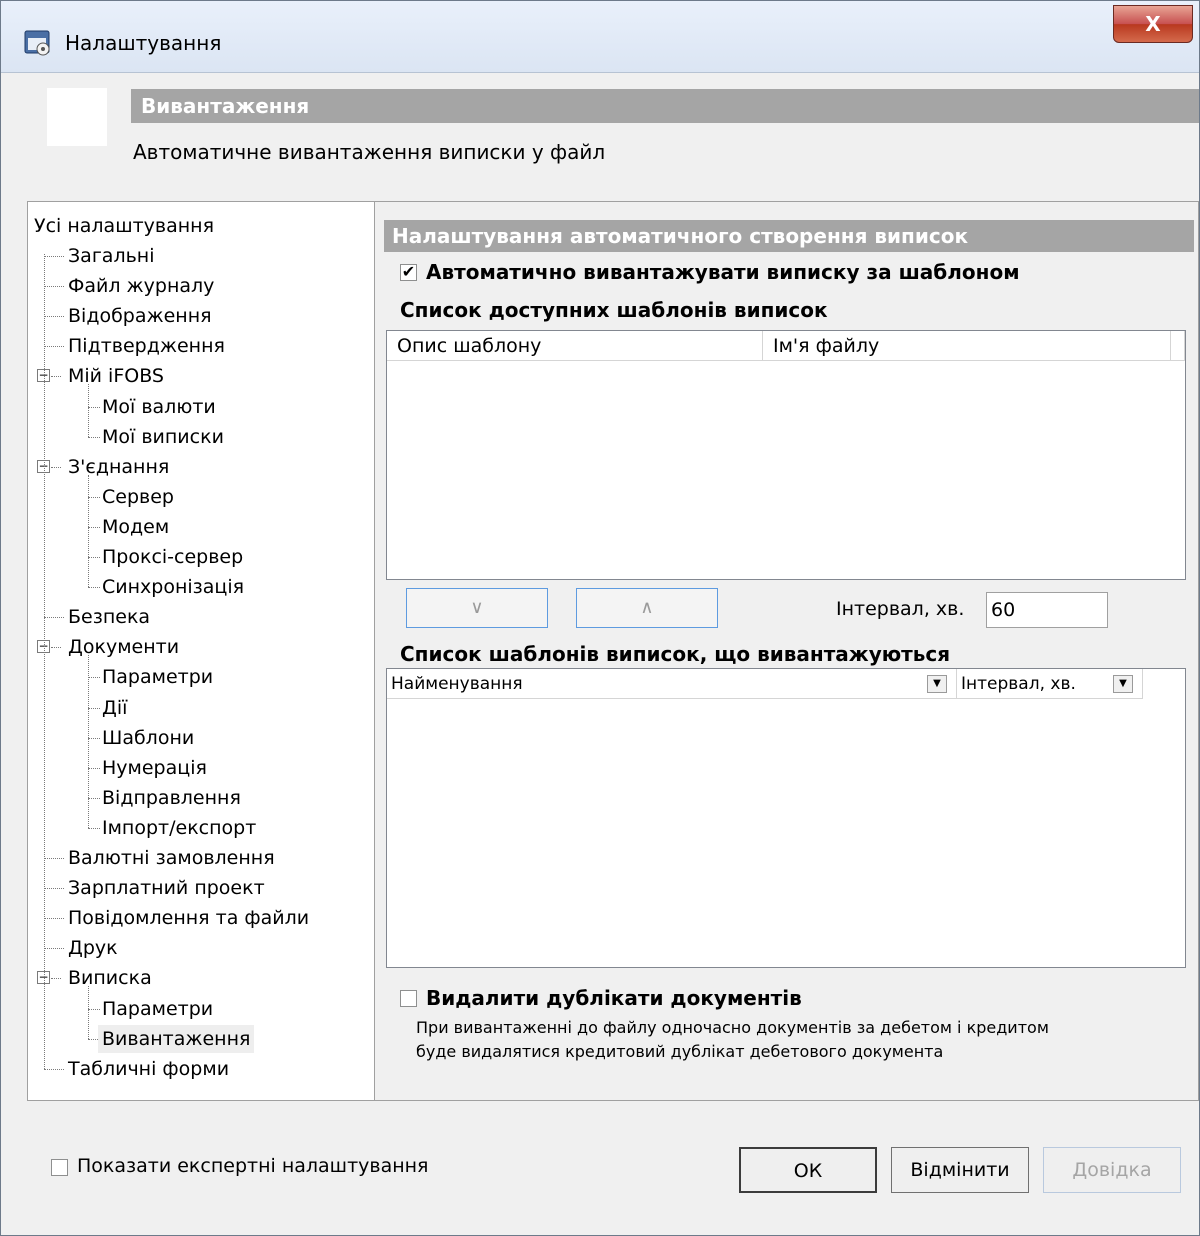 Image resolution: width=1200 pixels, height=1236 pixels. I want to click on tree-item: Друк, so click(93, 948).